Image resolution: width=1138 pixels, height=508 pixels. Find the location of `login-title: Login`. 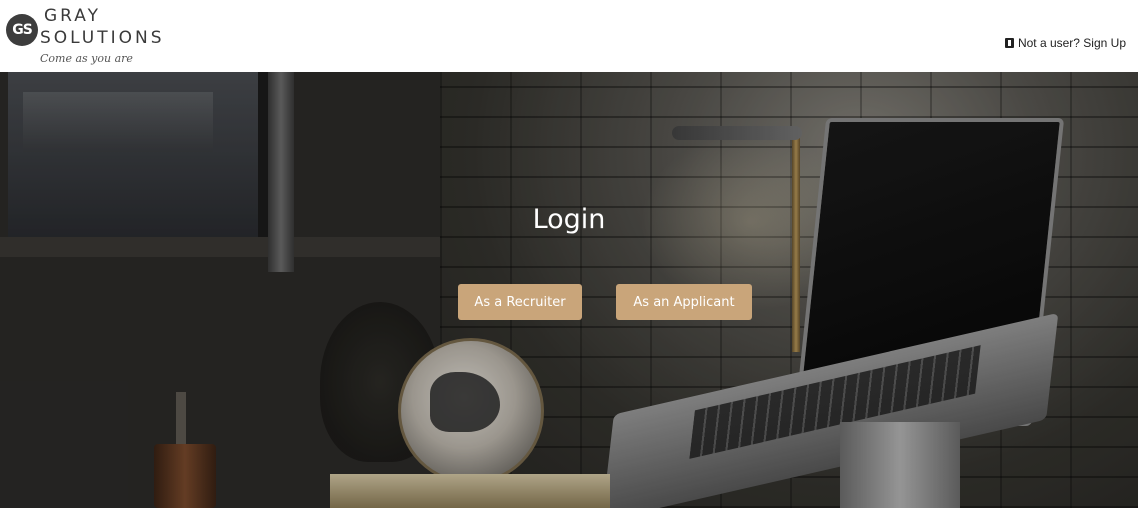

login-title: Login is located at coordinates (569, 219).